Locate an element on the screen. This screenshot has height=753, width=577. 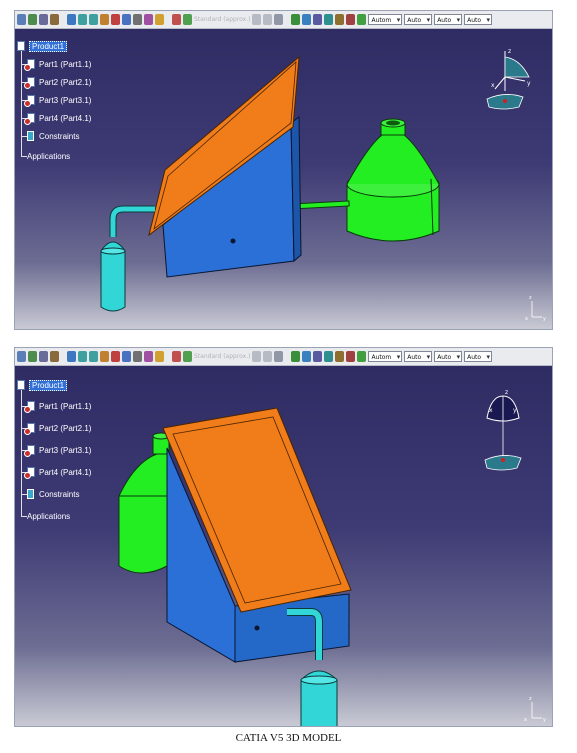
inlet-pipe is located at coordinates (132, 221).